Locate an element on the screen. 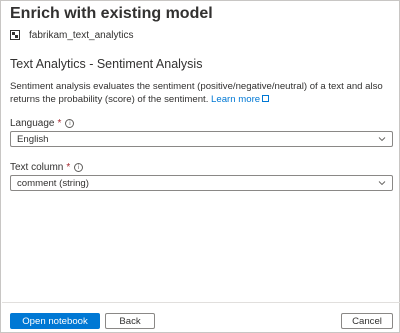 The width and height of the screenshot is (400, 333). footer-divider is located at coordinates (201, 302).